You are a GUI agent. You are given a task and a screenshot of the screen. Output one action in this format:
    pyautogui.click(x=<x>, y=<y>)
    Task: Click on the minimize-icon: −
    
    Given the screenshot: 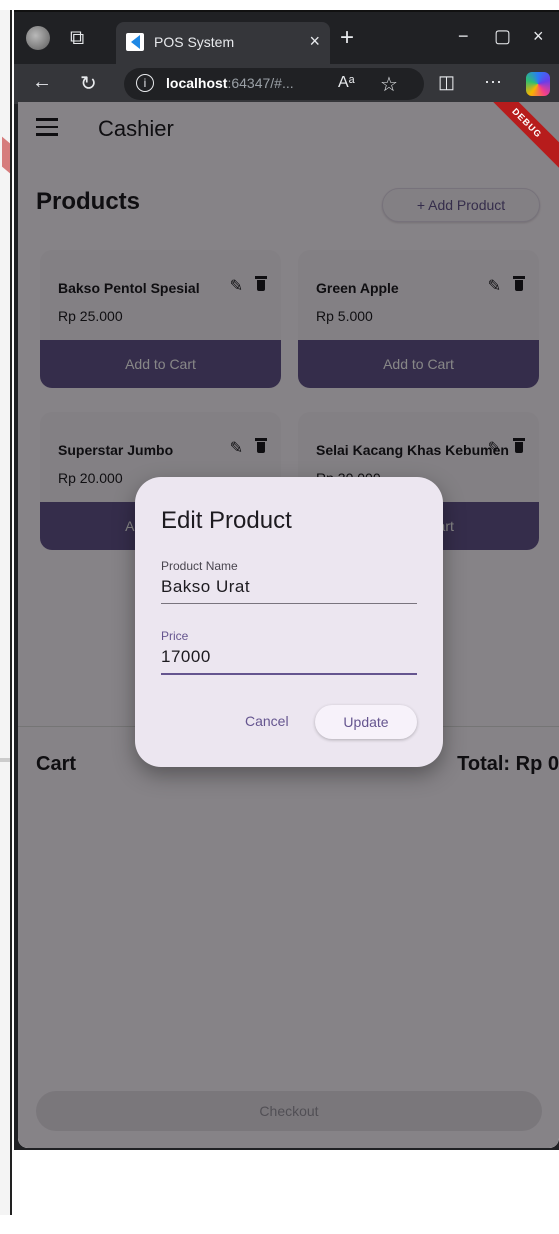 What is the action you would take?
    pyautogui.click(x=463, y=36)
    